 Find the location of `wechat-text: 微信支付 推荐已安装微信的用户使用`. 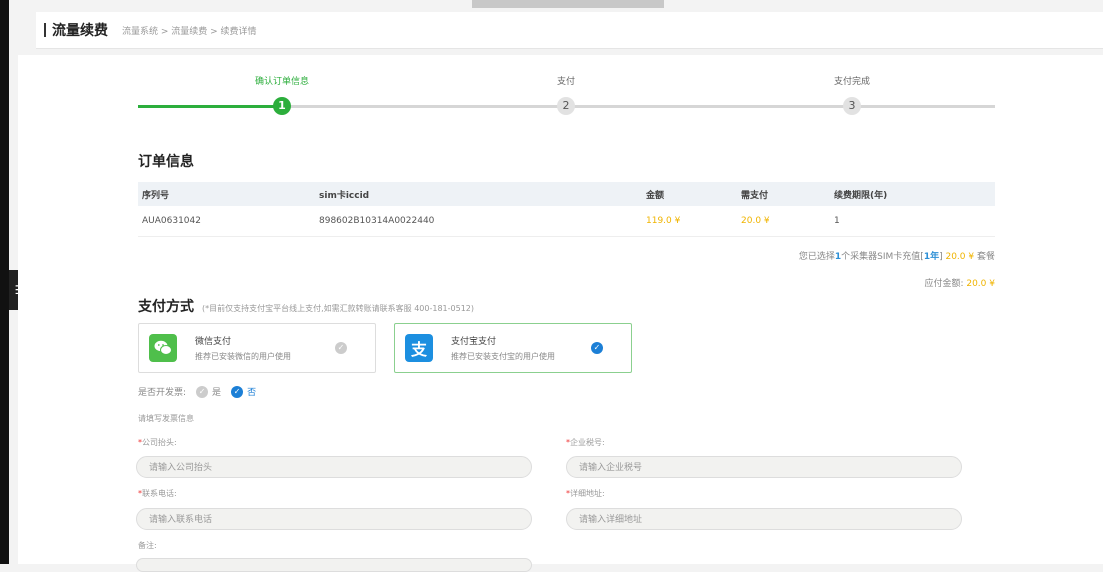

wechat-text: 微信支付 推荐已安装微信的用户使用 is located at coordinates (260, 348).